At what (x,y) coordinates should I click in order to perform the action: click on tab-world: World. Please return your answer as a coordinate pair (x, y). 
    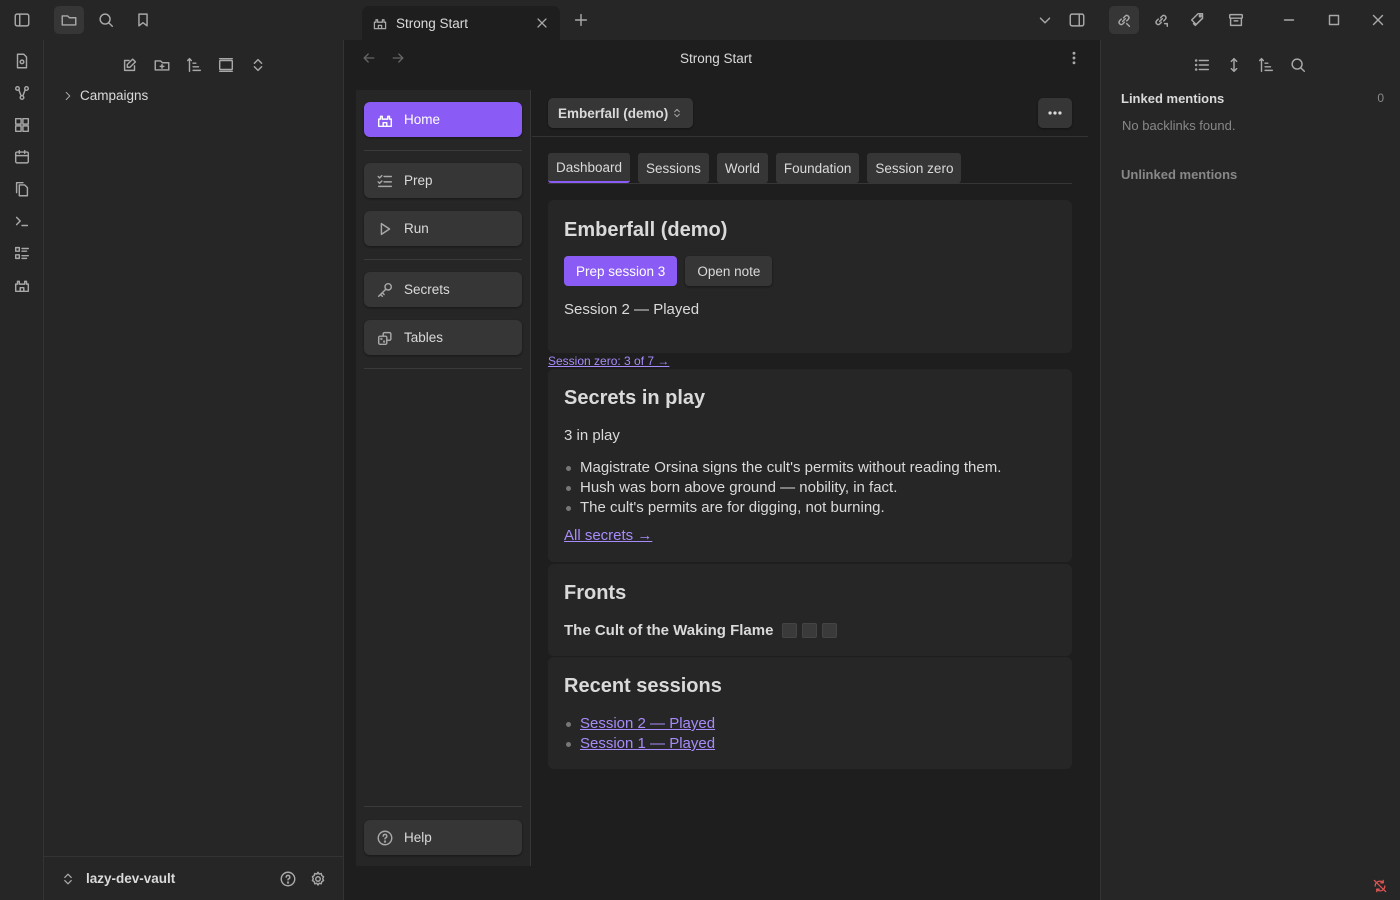
    Looking at the image, I should click on (742, 168).